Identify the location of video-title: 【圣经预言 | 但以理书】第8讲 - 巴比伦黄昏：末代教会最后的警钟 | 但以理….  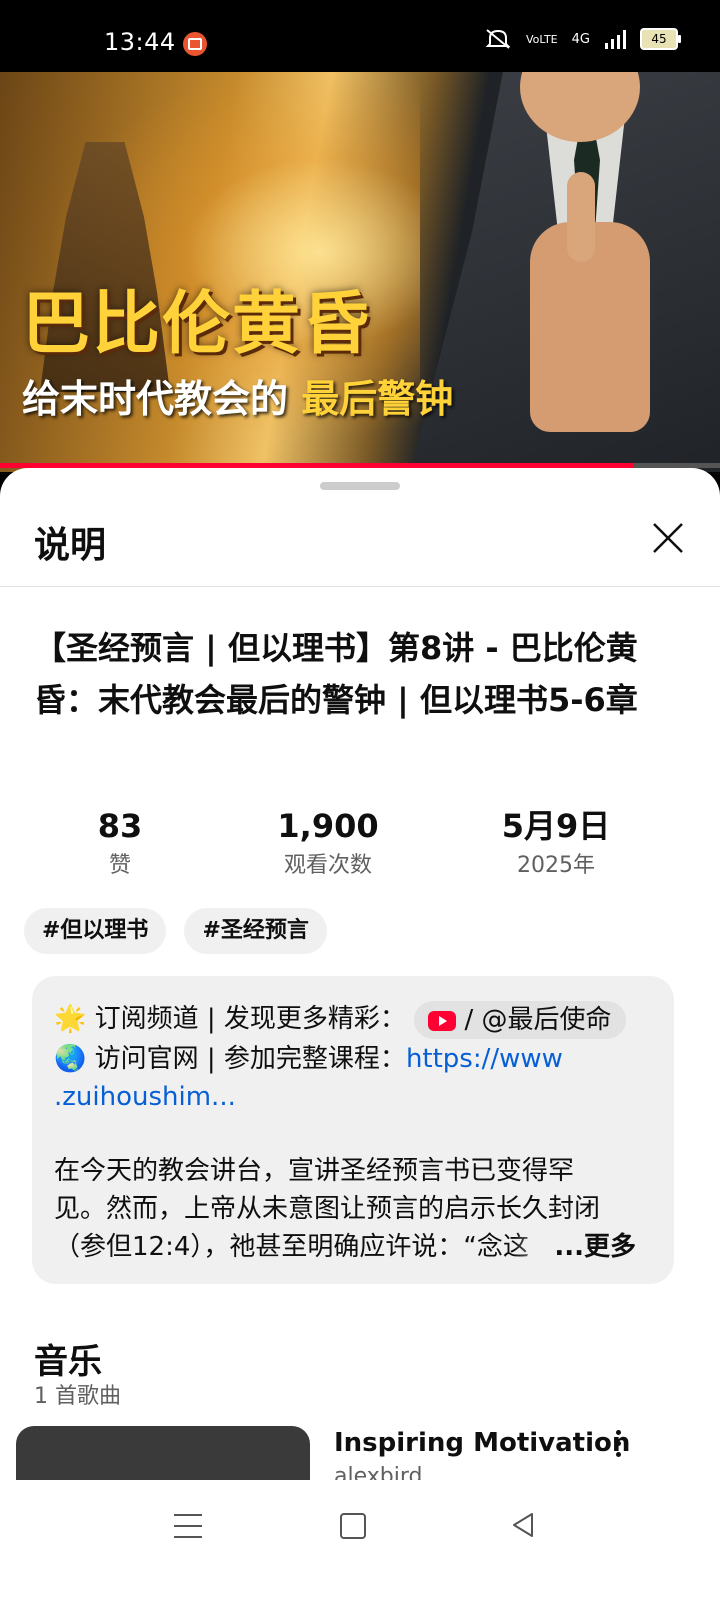
(336, 674).